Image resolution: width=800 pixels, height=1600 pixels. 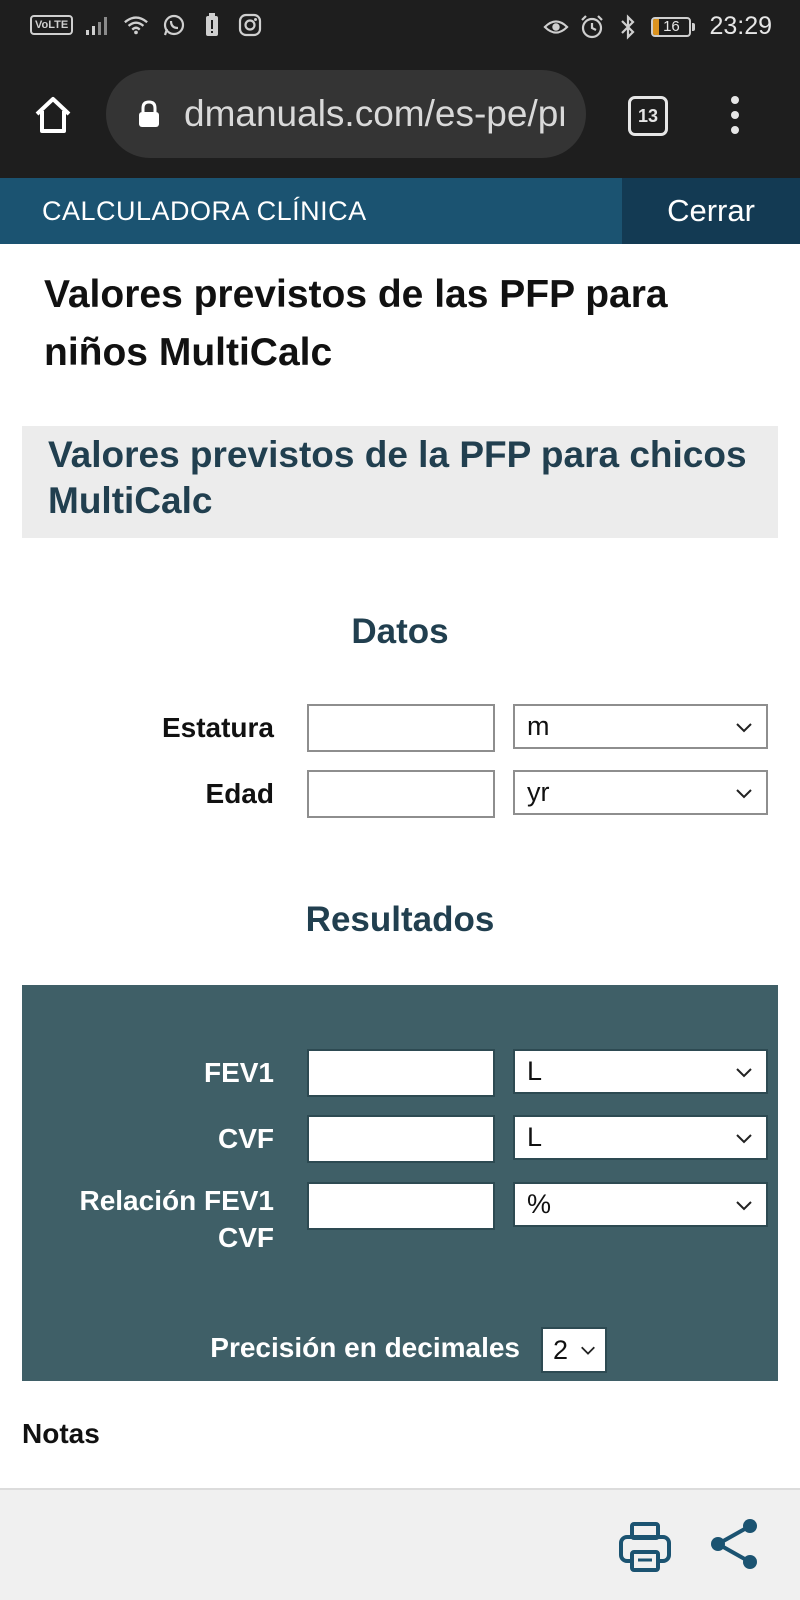 What do you see at coordinates (538, 726) in the screenshot?
I see `estatura-unit-value: m` at bounding box center [538, 726].